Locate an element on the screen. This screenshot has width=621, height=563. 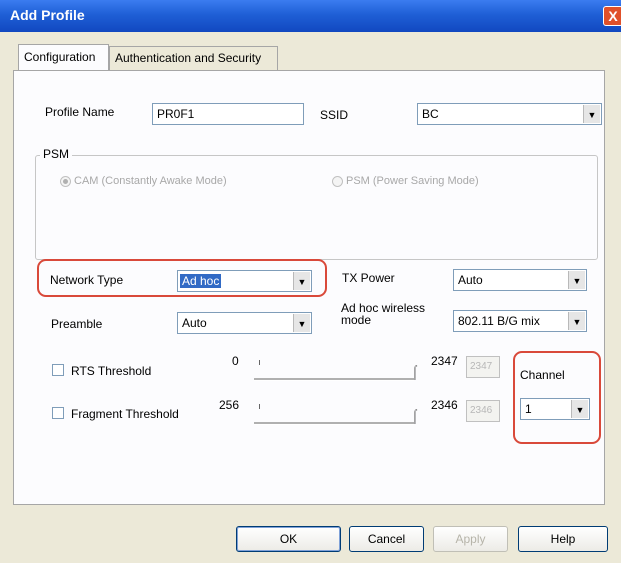
title-bar: Add Profile X is located at coordinates (310, 16).